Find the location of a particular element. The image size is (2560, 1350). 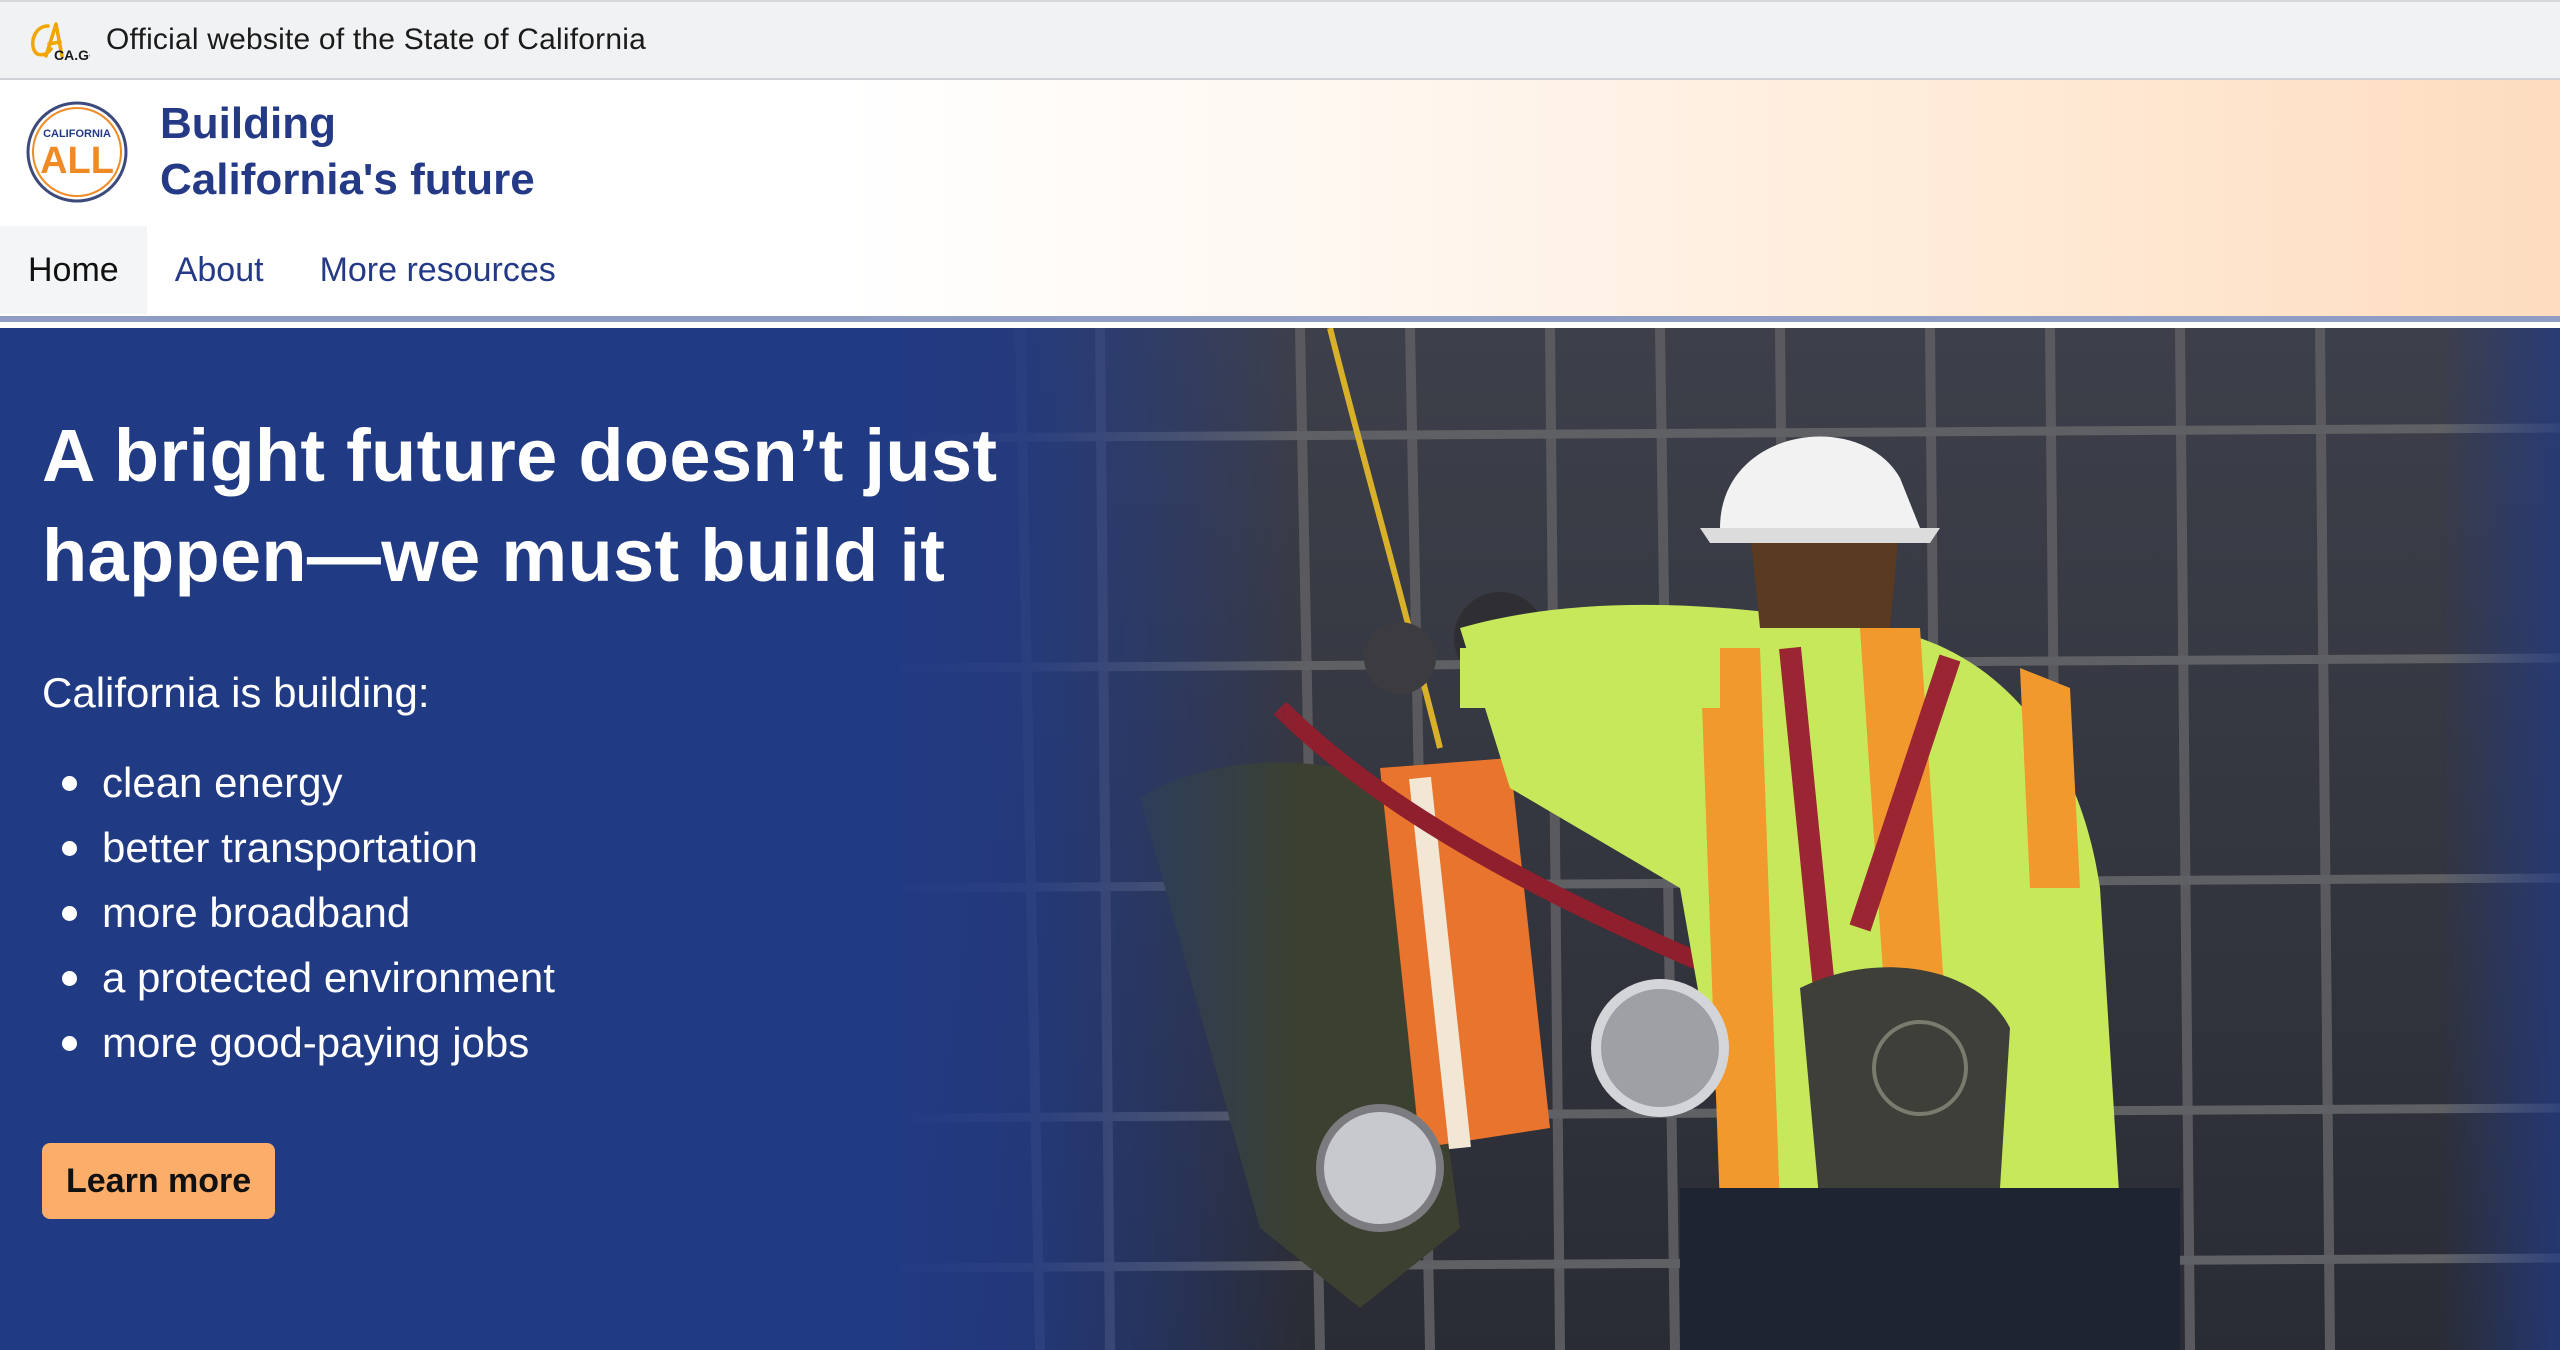

logo-california-text: CALIFORNIA is located at coordinates (77, 134).